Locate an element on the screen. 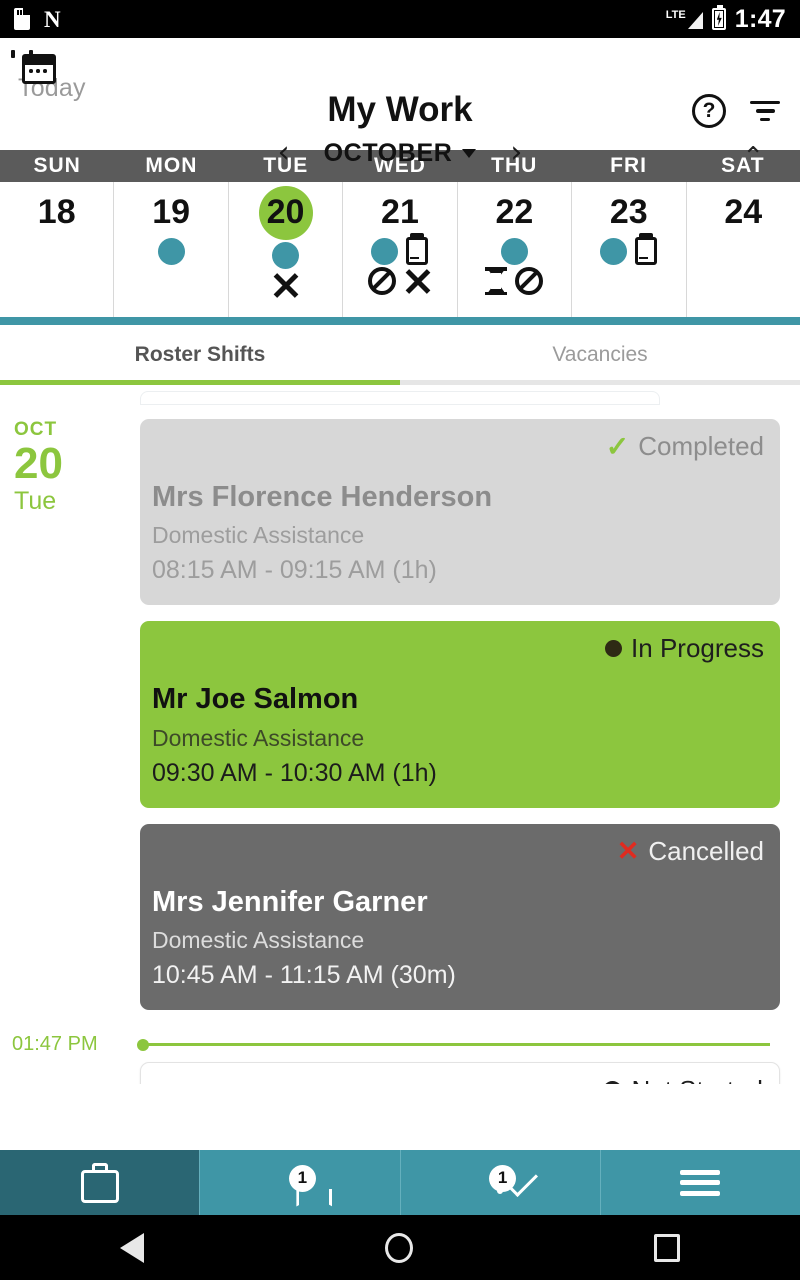  status-badge: ✓ Completed is located at coordinates (685, 446).